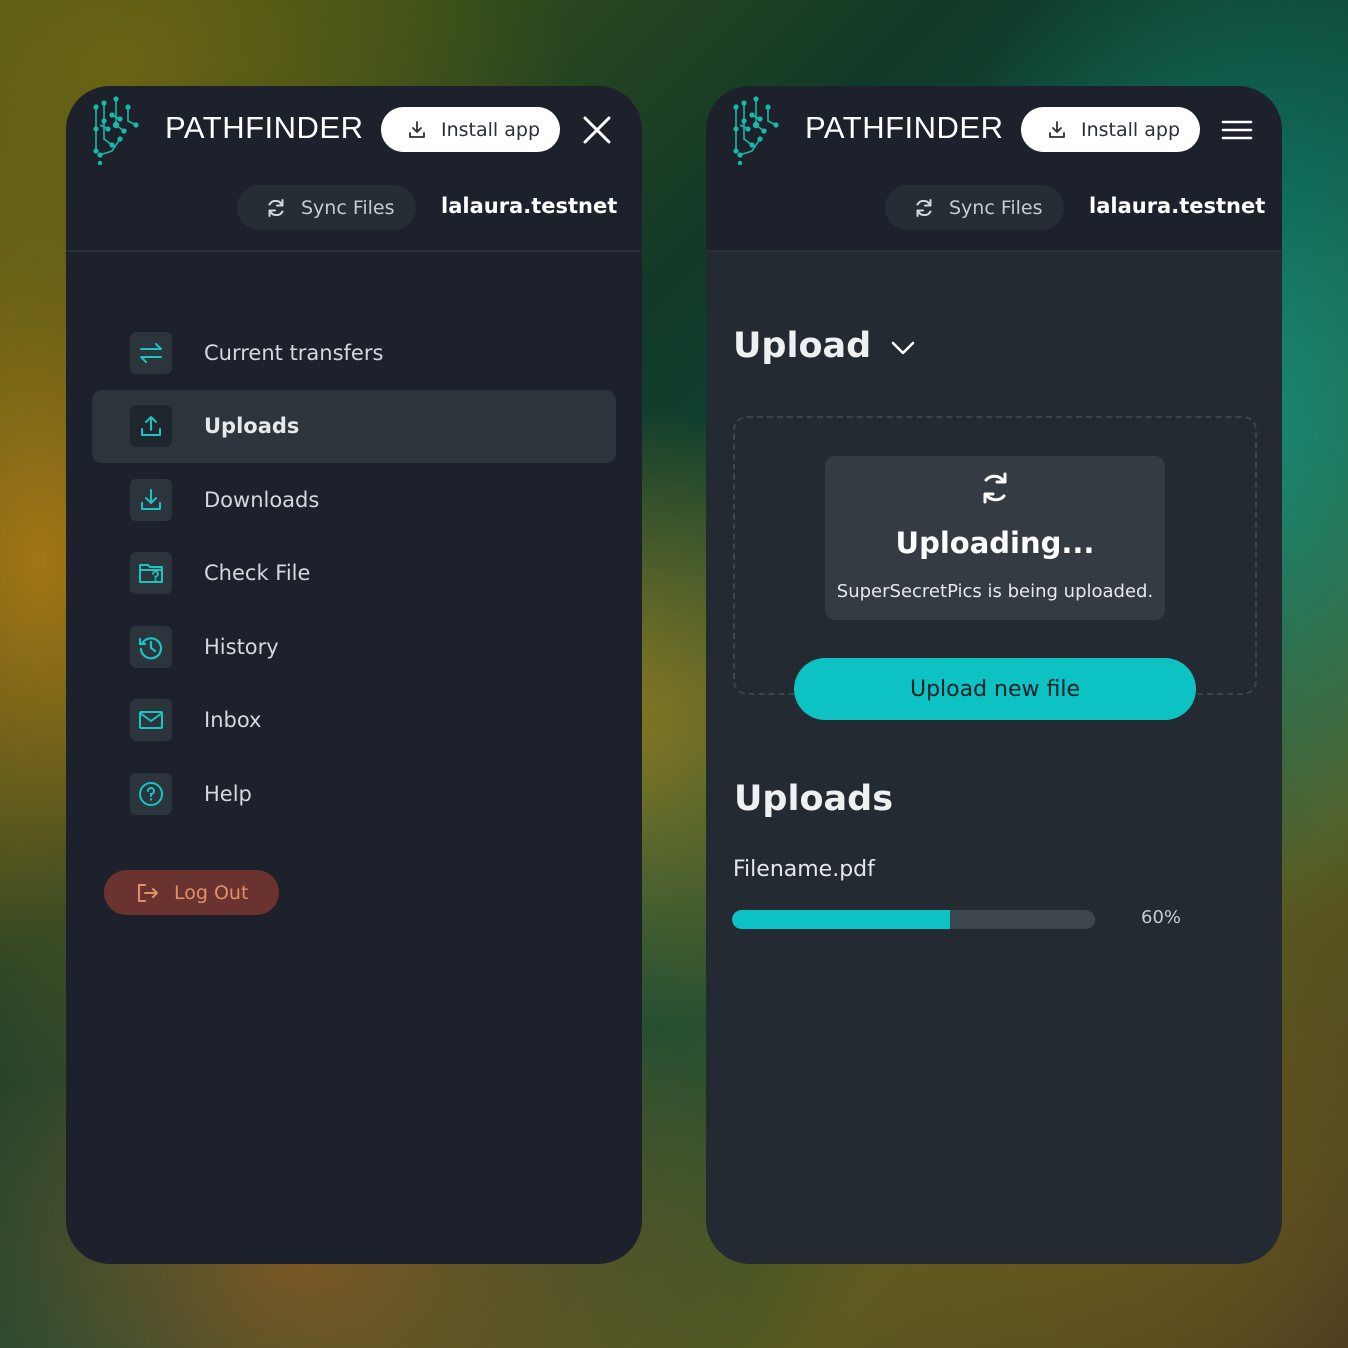 The height and width of the screenshot is (1348, 1348). What do you see at coordinates (241, 646) in the screenshot?
I see `sidebar-item-label: History` at bounding box center [241, 646].